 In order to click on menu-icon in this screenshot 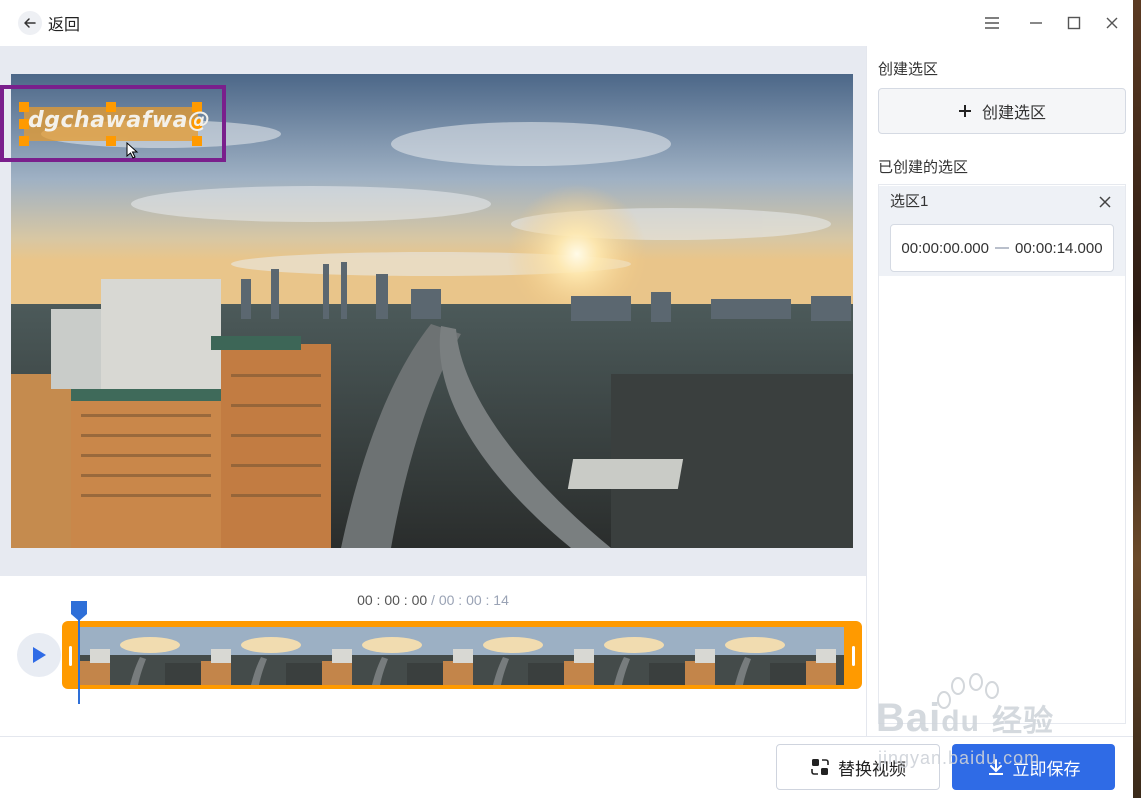, I will do `click(992, 23)`.